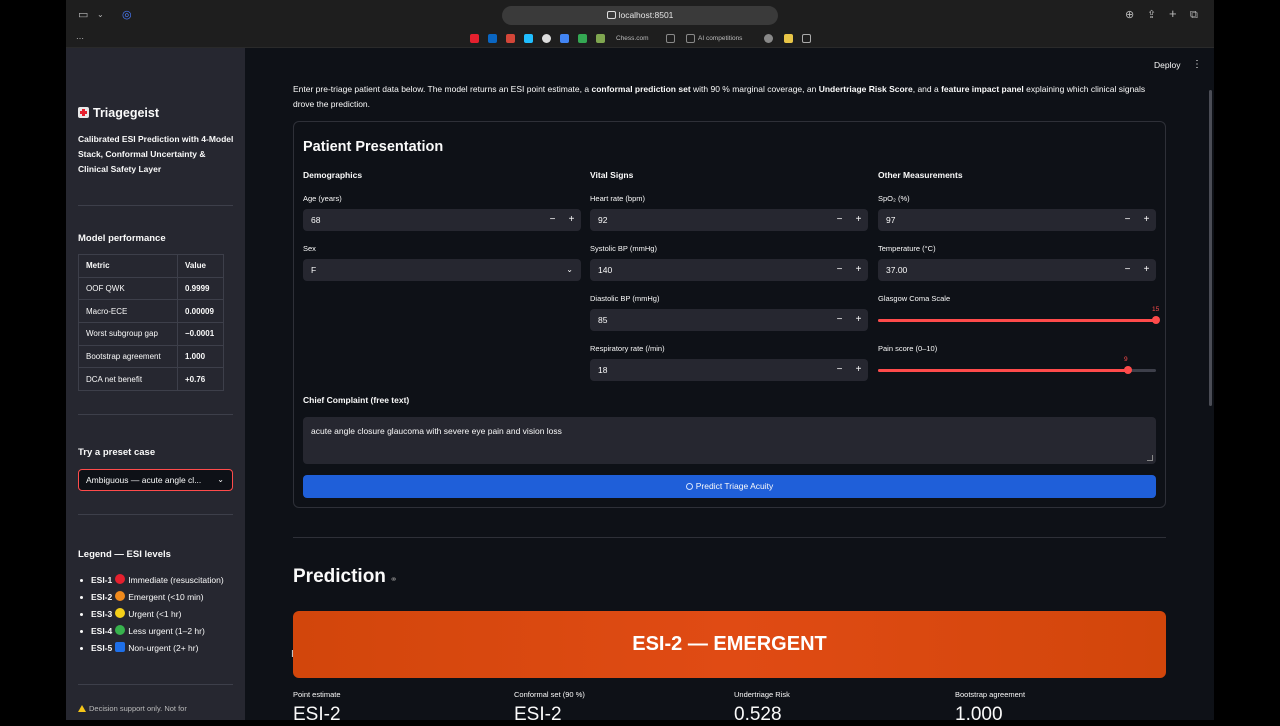  Describe the element at coordinates (510, 38) in the screenshot. I see `gmail-icon` at that location.